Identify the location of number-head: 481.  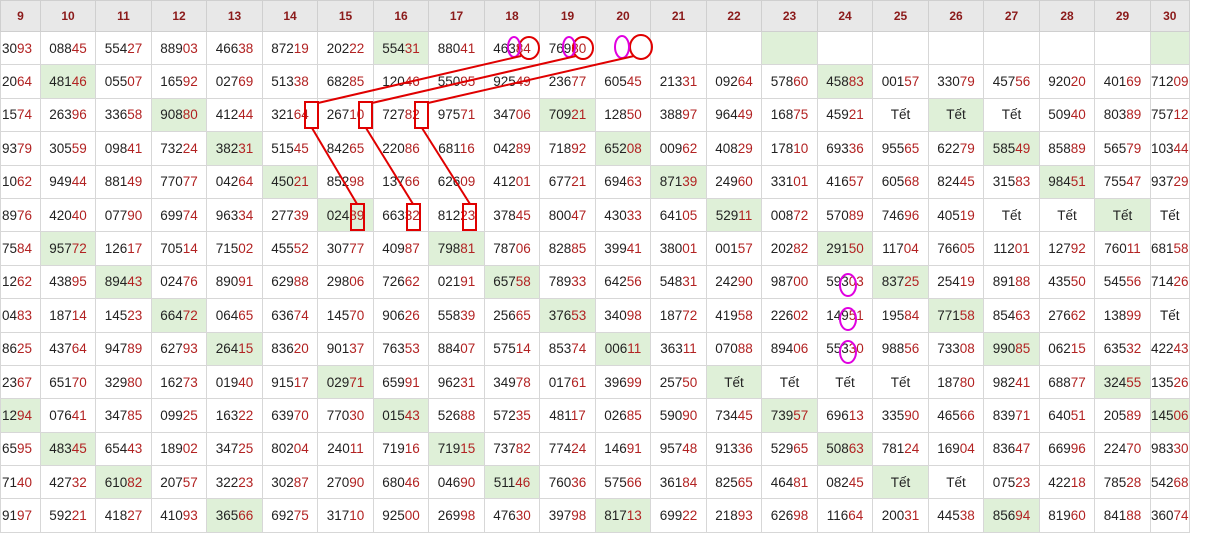
(560, 415).